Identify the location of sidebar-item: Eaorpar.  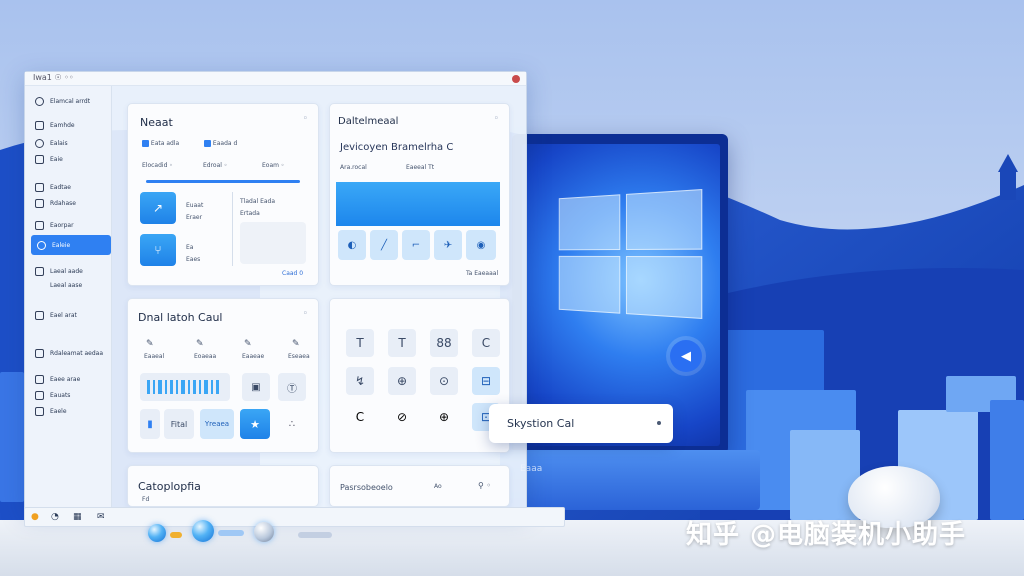
(69, 225).